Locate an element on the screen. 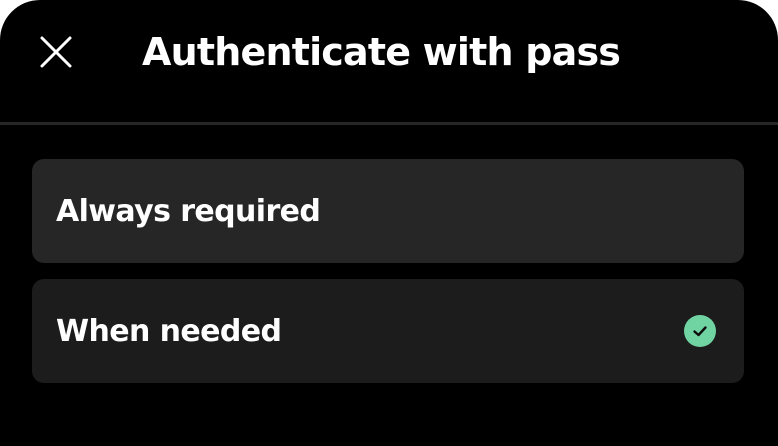 The image size is (778, 446). option-label: When needed is located at coordinates (169, 331).